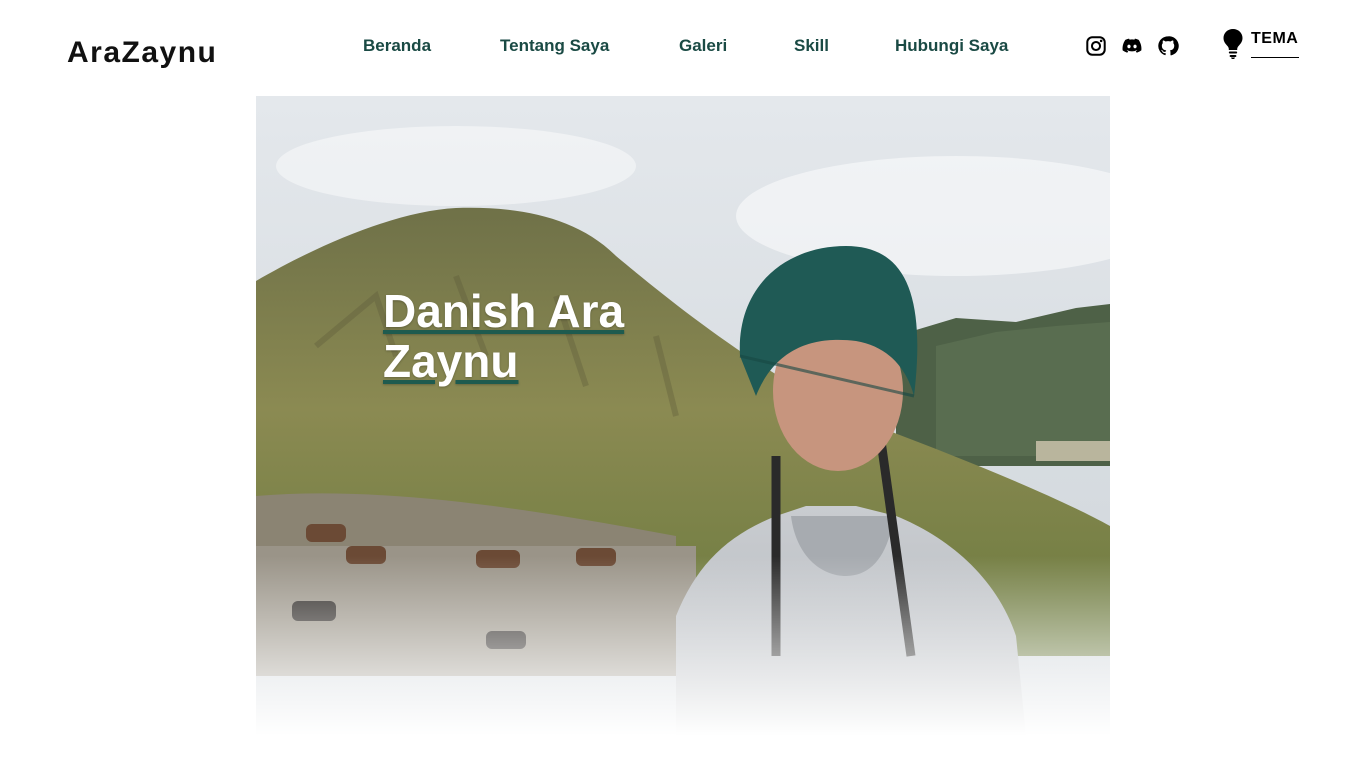 This screenshot has width=1366, height=768. I want to click on theme-toggle-button: TEMA, so click(1261, 45).